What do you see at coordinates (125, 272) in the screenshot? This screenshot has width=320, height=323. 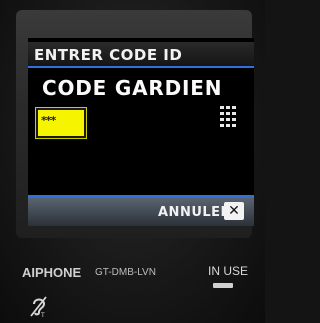 I see `model-number: GT-DMB-LVN` at bounding box center [125, 272].